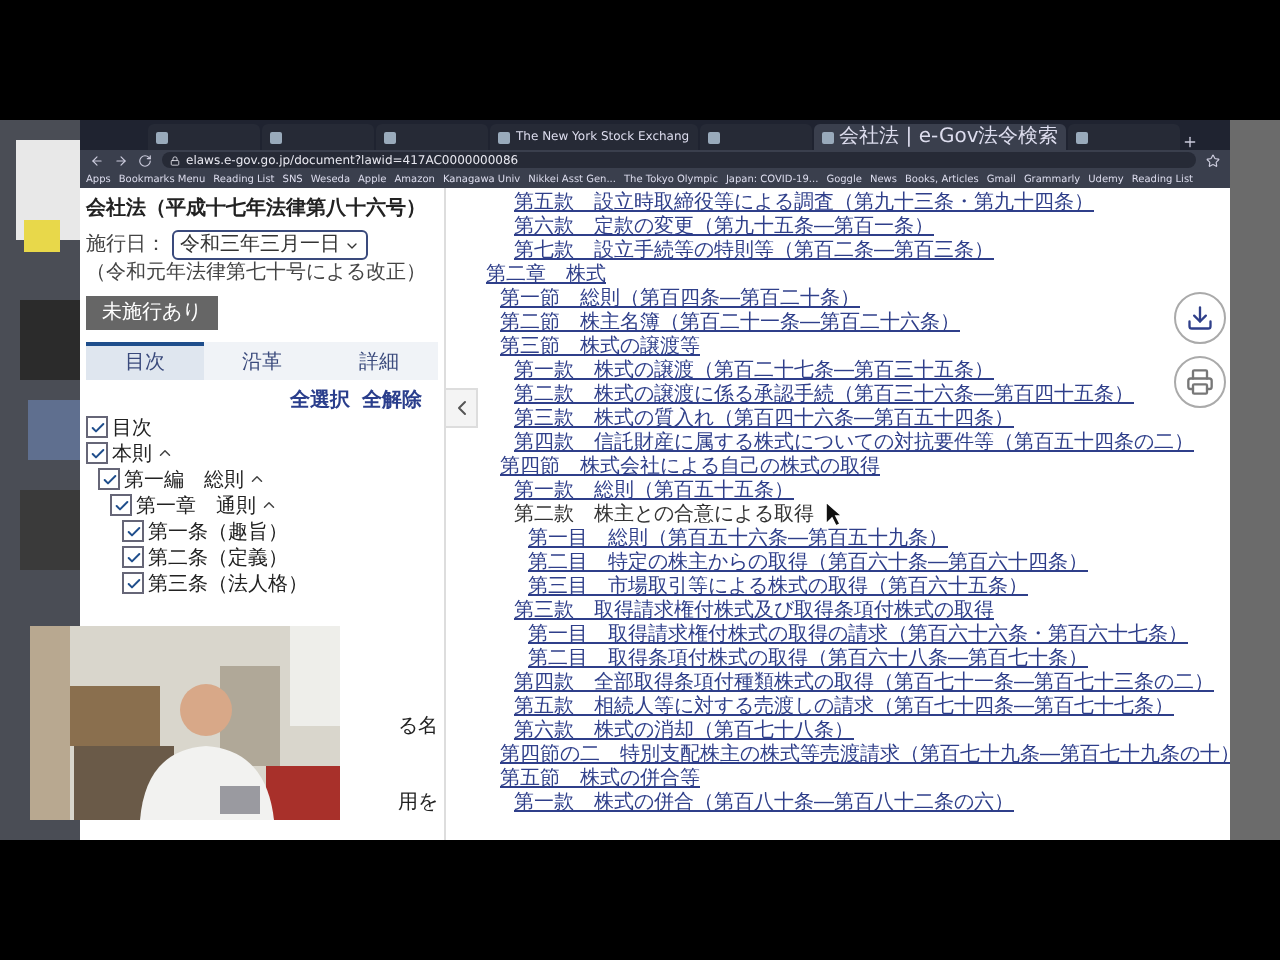 This screenshot has height=960, width=1280. What do you see at coordinates (680, 300) in the screenshot?
I see `toc-link: 第一節 総則（第百四条―第百二十条）` at bounding box center [680, 300].